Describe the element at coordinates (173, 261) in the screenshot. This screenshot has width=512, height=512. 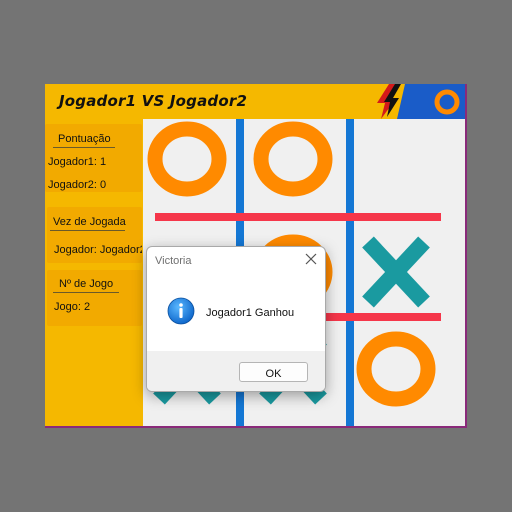
I see `dialog-title: Victoria` at that location.